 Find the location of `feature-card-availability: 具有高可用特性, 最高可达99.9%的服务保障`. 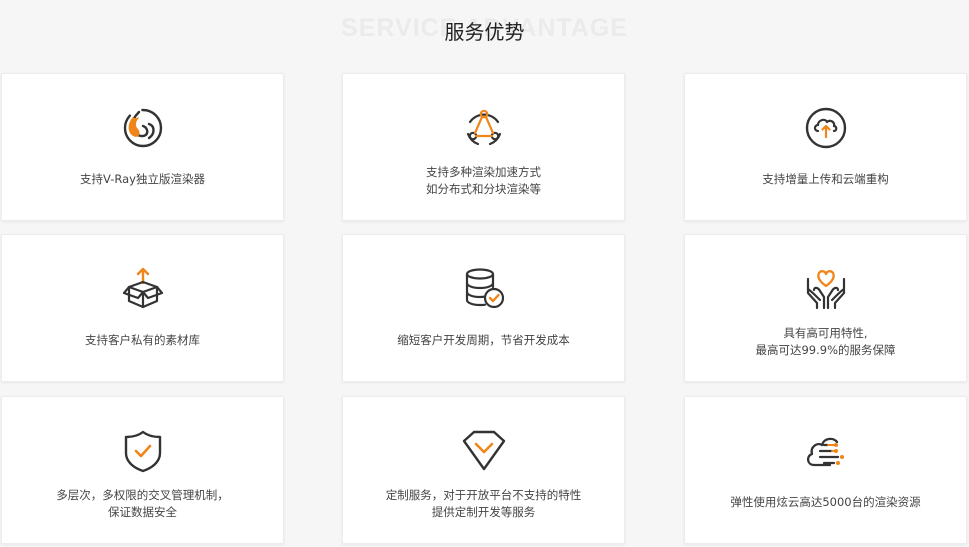

feature-card-availability: 具有高可用特性, 最高可达99.9%的服务保障 is located at coordinates (825, 308).